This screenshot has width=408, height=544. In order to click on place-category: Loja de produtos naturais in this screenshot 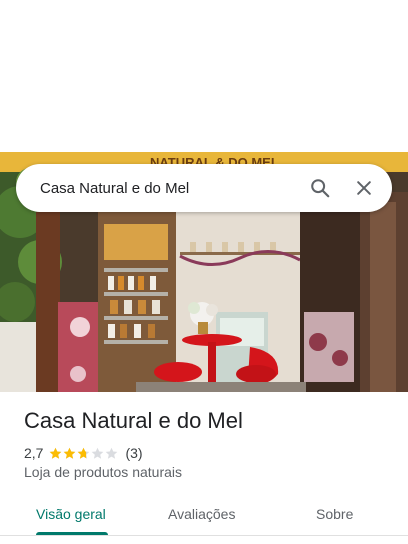, I will do `click(103, 472)`.